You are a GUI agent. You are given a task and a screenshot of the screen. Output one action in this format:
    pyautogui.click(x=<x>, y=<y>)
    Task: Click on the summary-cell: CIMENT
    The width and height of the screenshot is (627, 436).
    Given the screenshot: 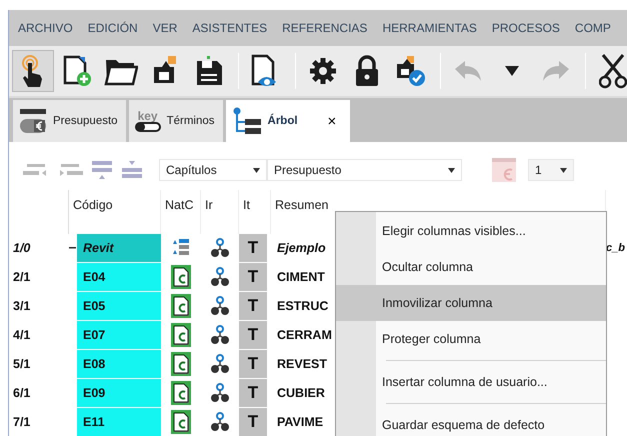 What is the action you would take?
    pyautogui.click(x=301, y=277)
    